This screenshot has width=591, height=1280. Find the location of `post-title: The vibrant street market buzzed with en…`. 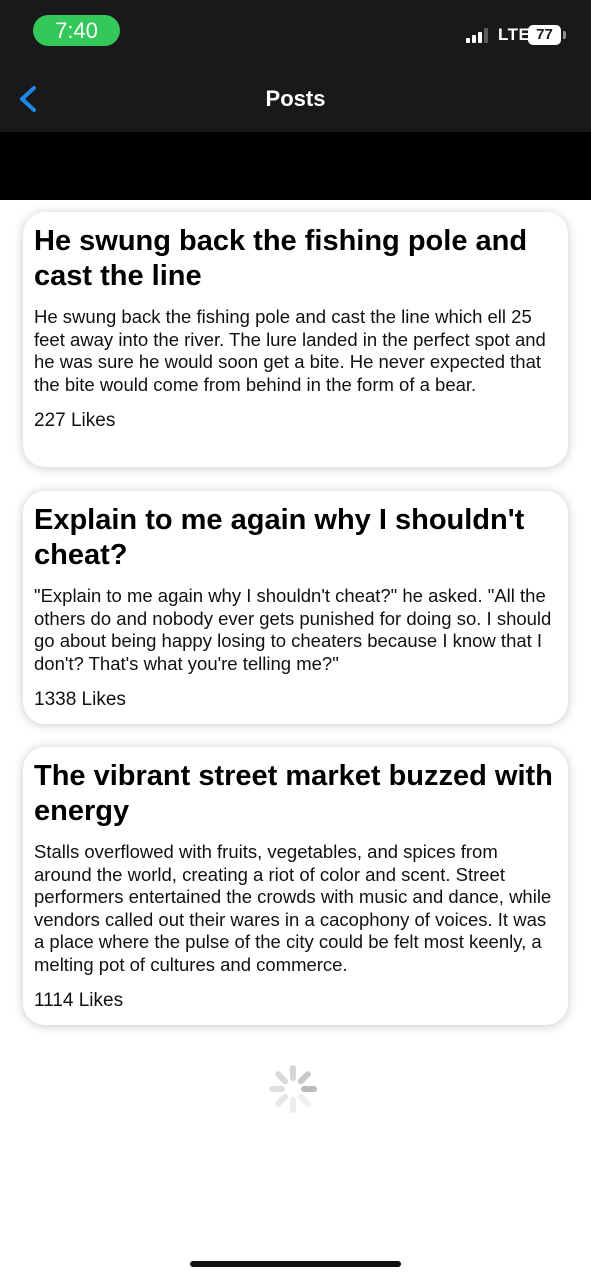

post-title: The vibrant street market buzzed with en… is located at coordinates (293, 793).